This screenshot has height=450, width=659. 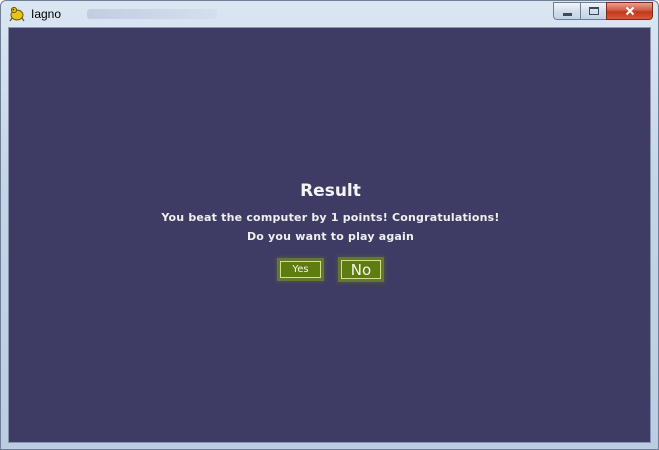 I want to click on minimize-icon, so click(x=567, y=14).